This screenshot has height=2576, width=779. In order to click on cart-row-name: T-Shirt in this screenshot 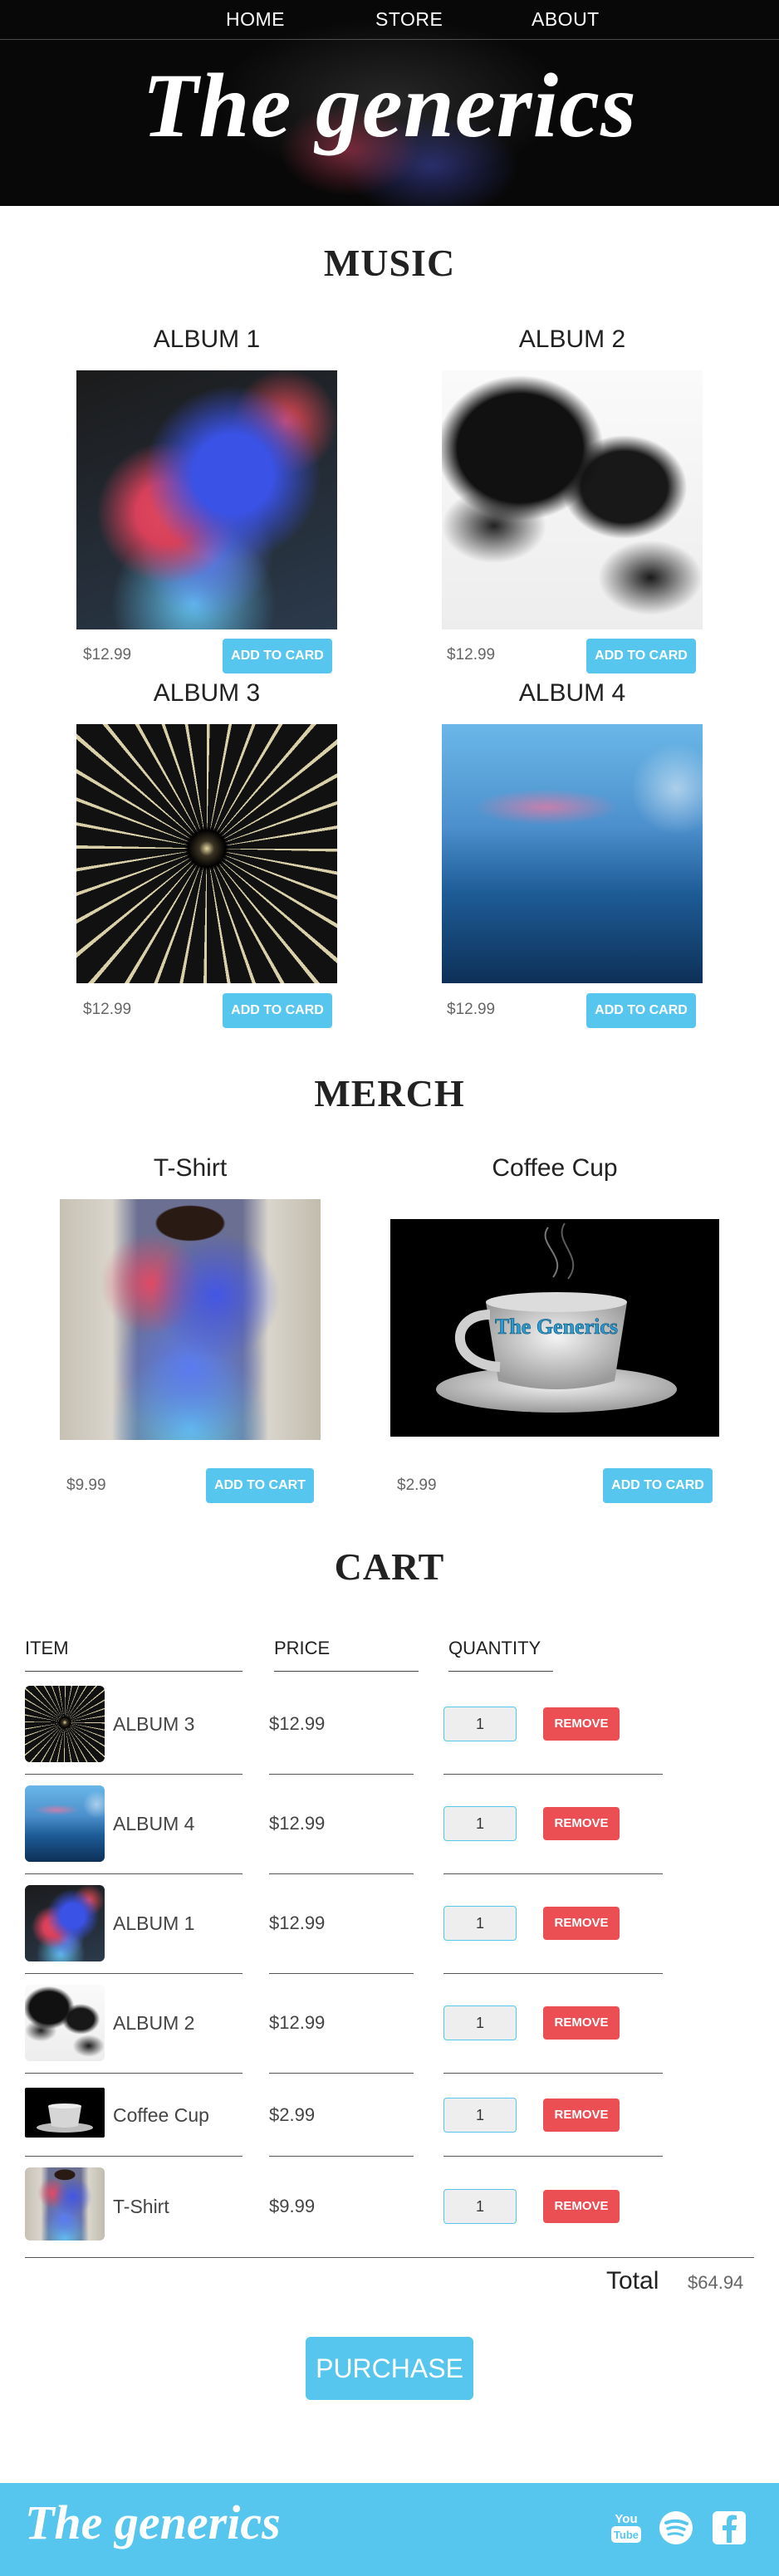, I will do `click(141, 2206)`.